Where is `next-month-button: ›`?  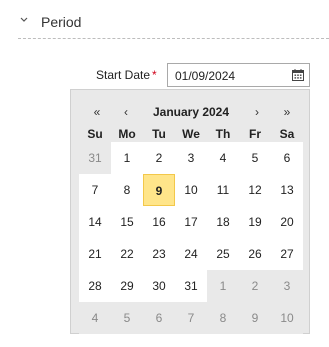
next-month-button: › is located at coordinates (257, 112).